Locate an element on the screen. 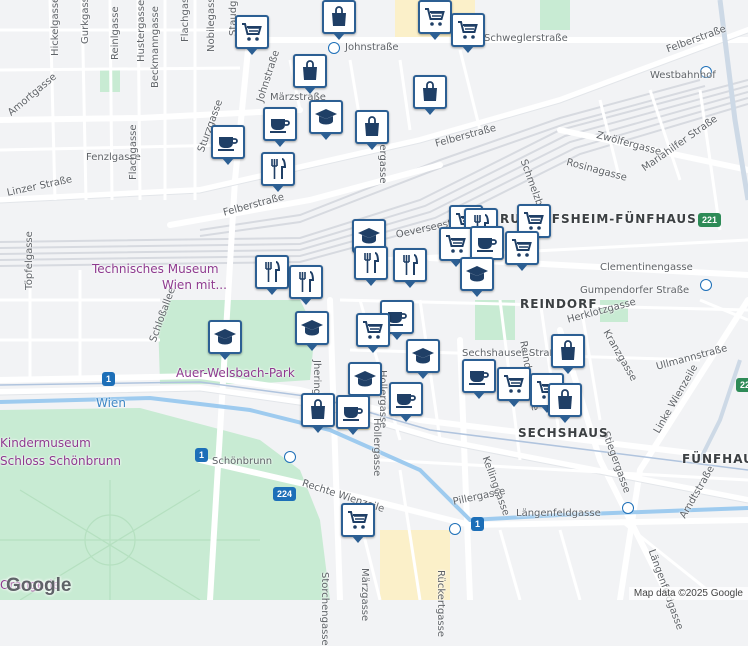  street-label: Westbahnhof is located at coordinates (683, 75).